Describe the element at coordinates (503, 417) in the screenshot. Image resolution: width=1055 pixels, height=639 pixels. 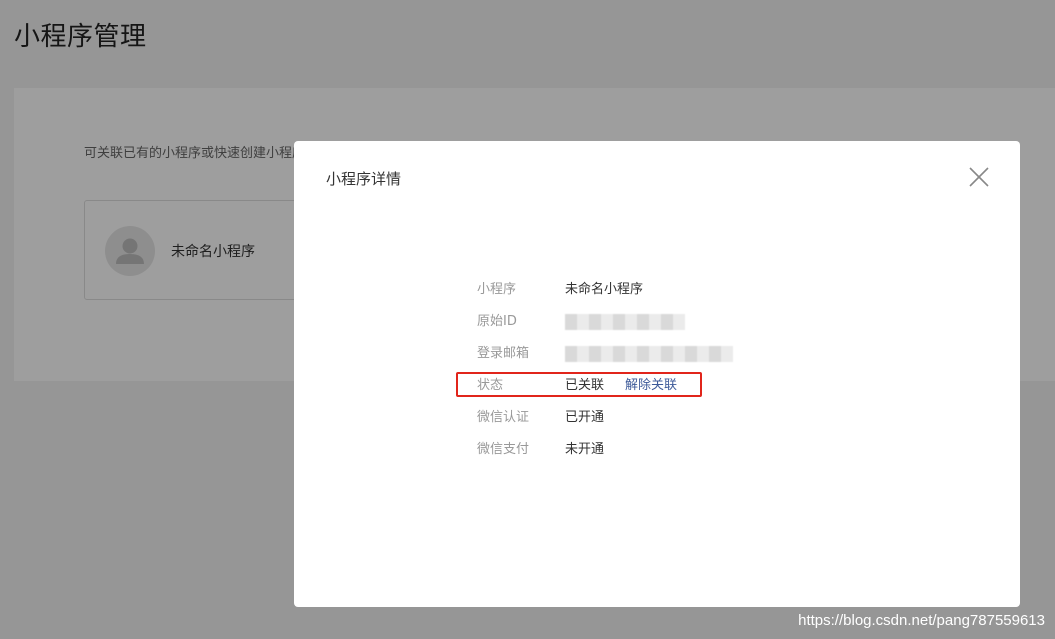
I see `detail-label: 微信认证` at that location.